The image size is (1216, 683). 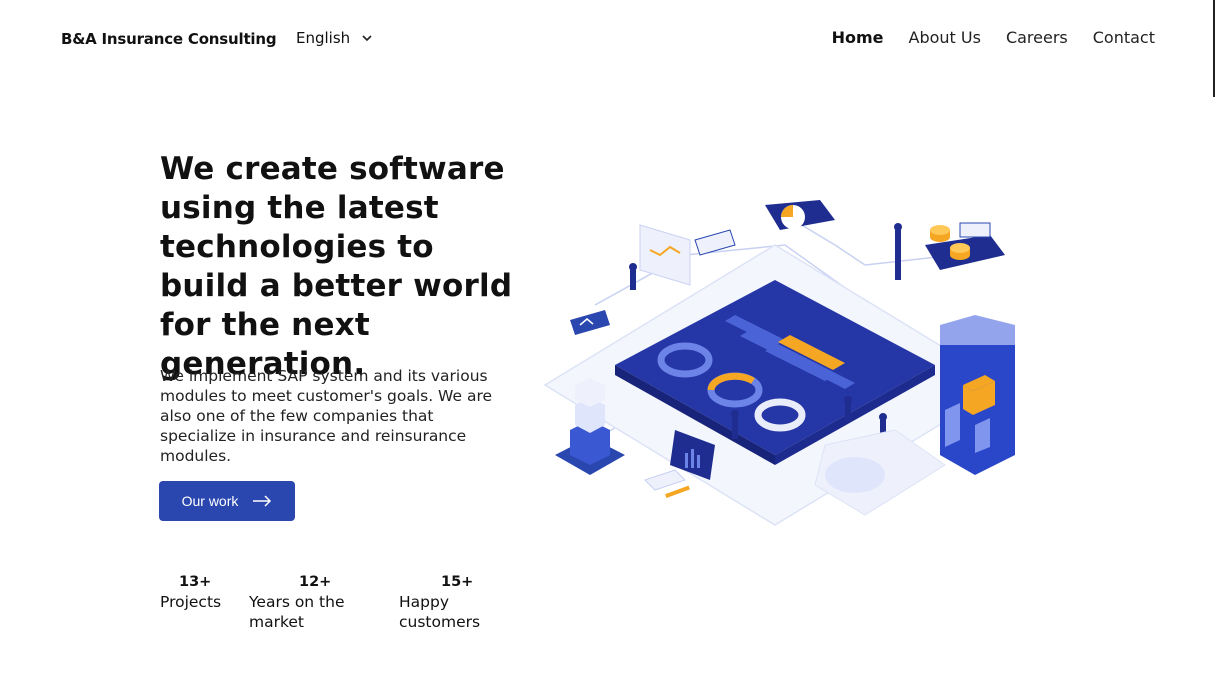 I want to click on language-label: English, so click(x=323, y=38).